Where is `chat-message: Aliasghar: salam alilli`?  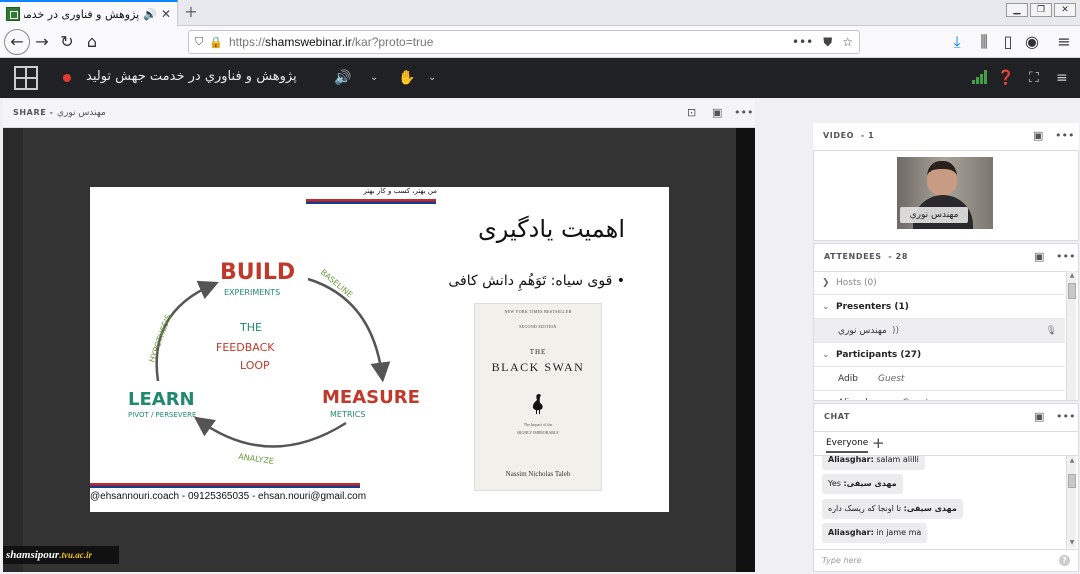 chat-message: Aliasghar: salam alilli is located at coordinates (873, 463).